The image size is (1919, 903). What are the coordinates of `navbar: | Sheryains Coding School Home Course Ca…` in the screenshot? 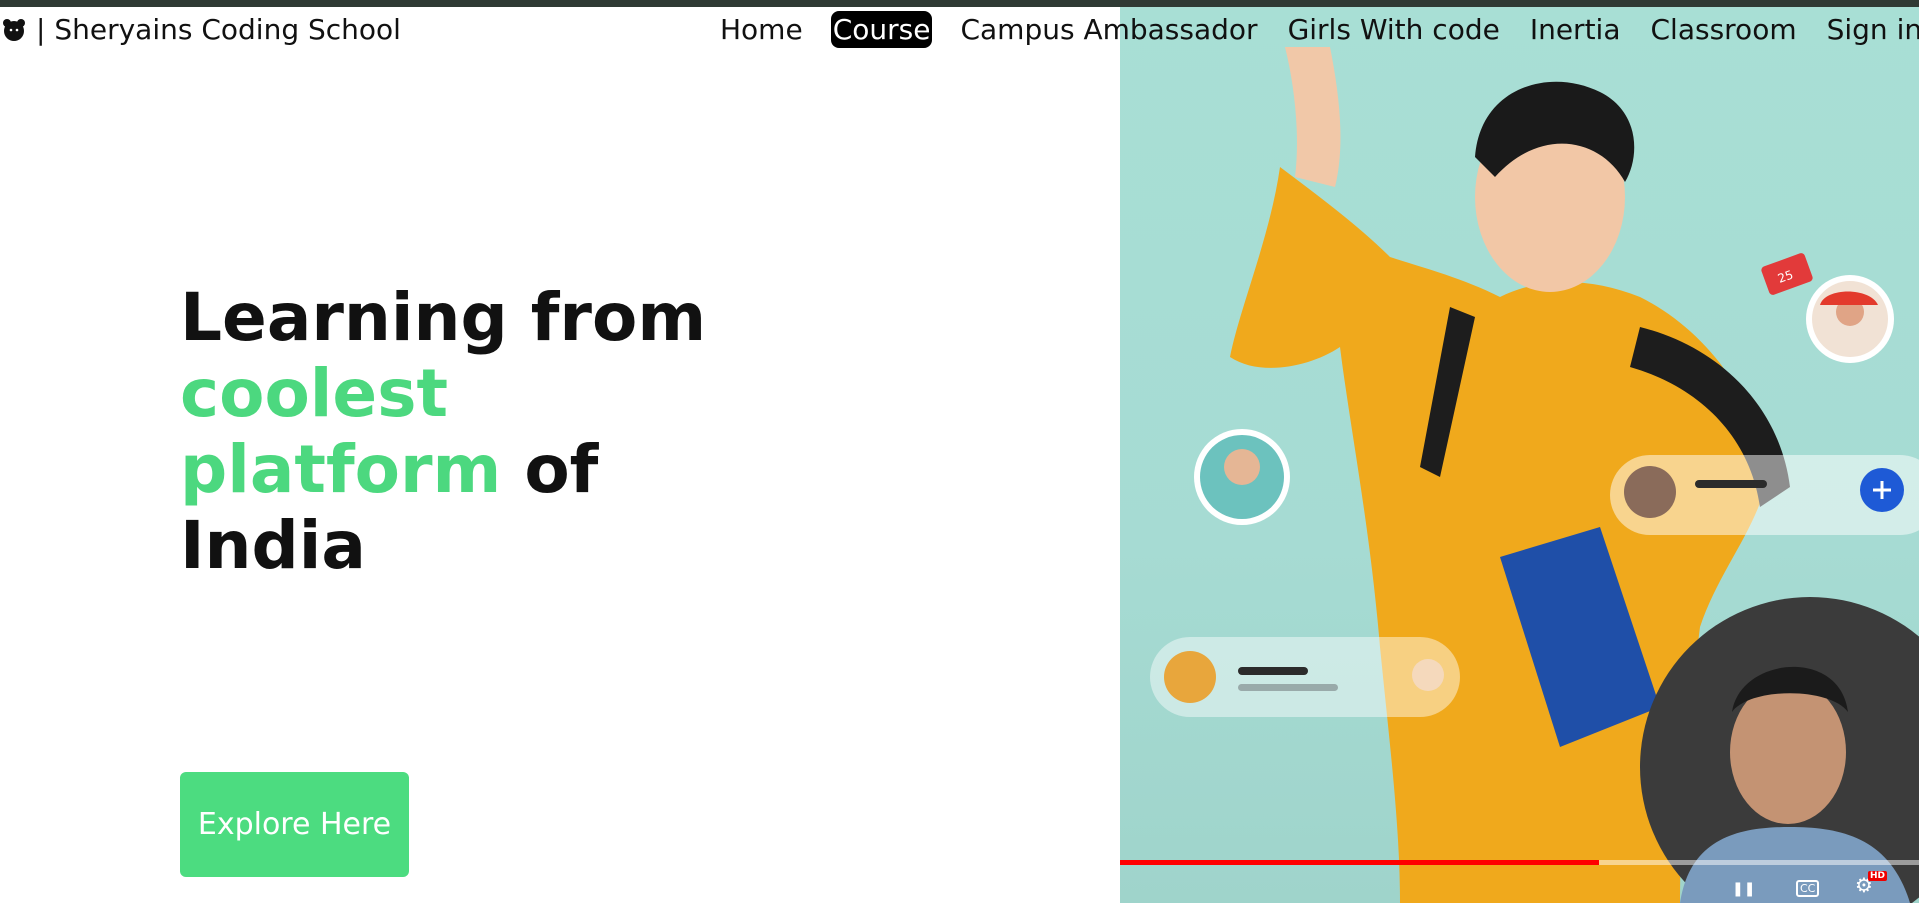 It's located at (959, 32).